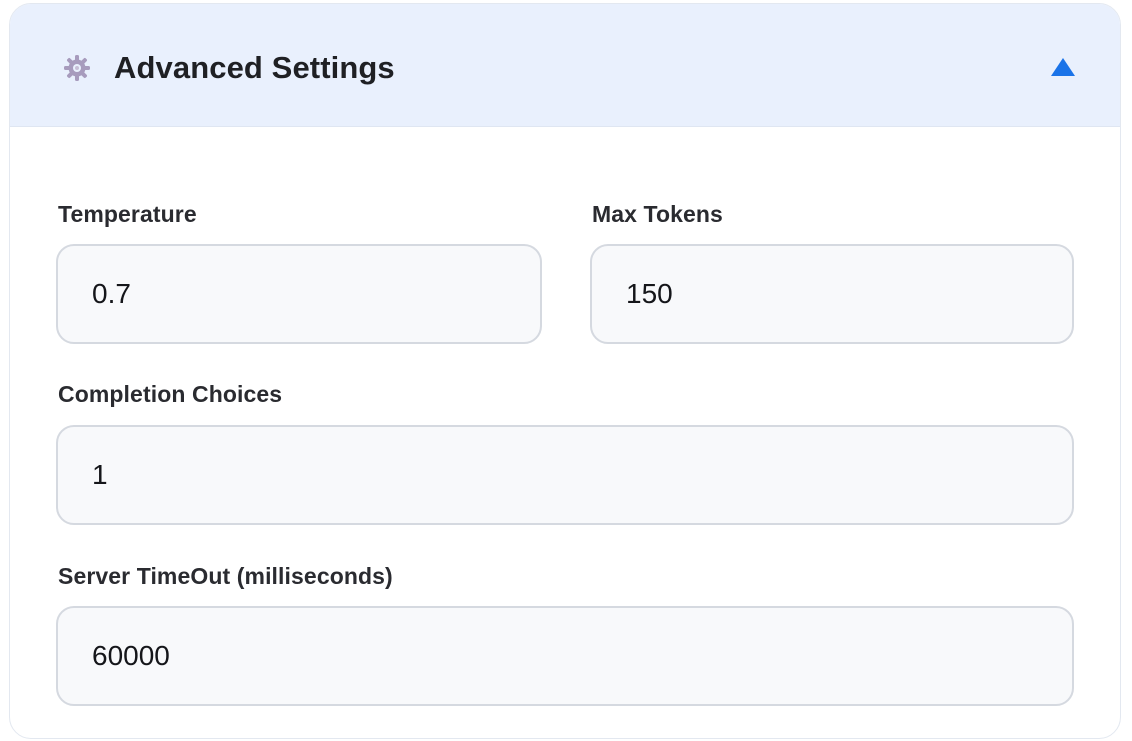  I want to click on server-timeout-input, so click(565, 656).